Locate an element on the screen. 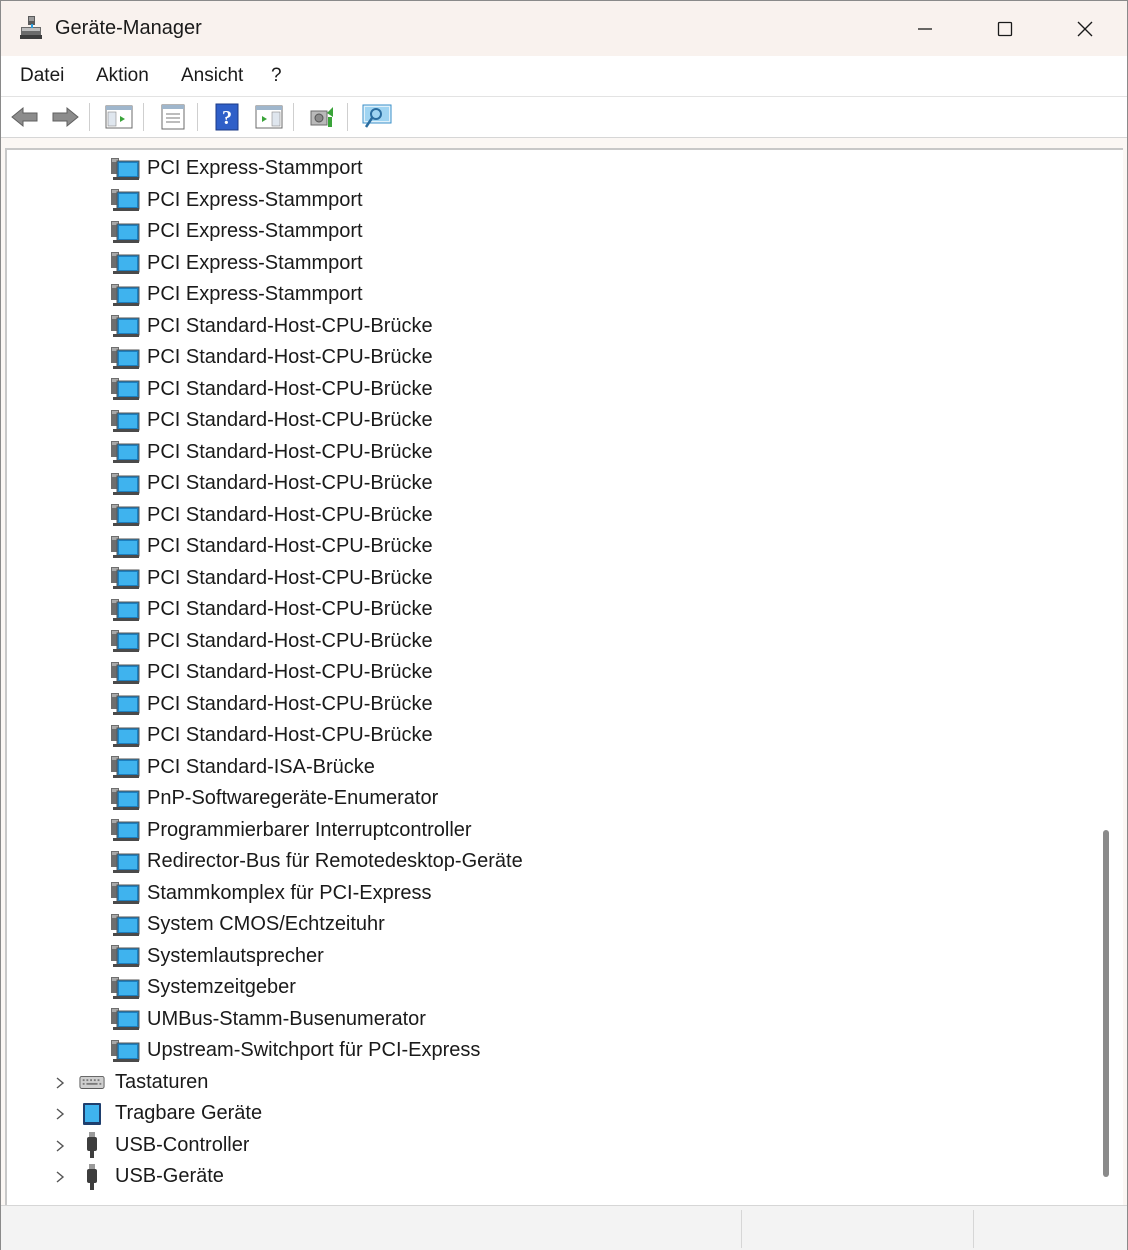 This screenshot has height=1250, width=1128. device-row: UMBus-Stamm-Busenumerator is located at coordinates (268, 1019).